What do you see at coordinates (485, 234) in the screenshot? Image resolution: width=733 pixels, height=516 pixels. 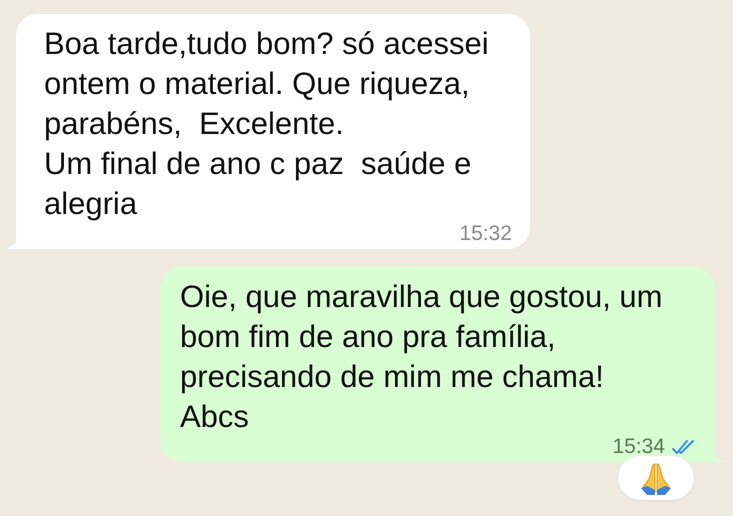 I see `message-time: 15:32` at bounding box center [485, 234].